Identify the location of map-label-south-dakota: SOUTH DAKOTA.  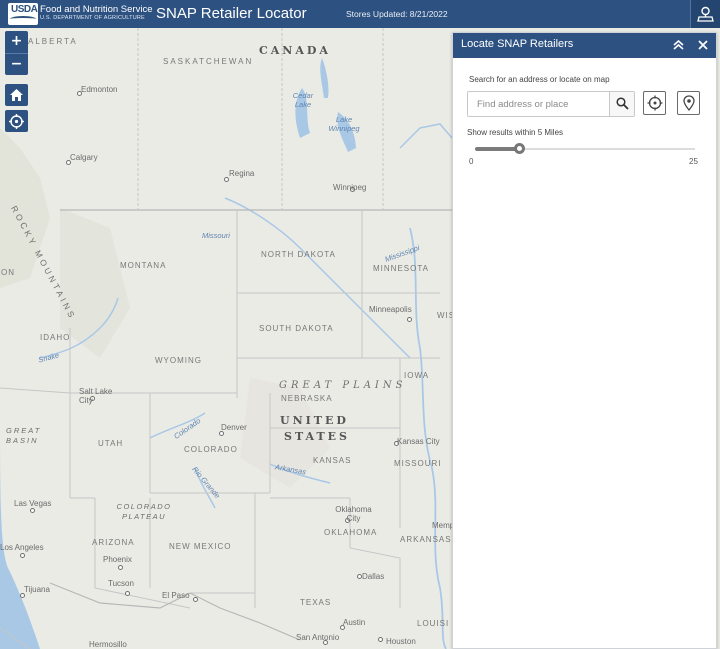
(296, 328).